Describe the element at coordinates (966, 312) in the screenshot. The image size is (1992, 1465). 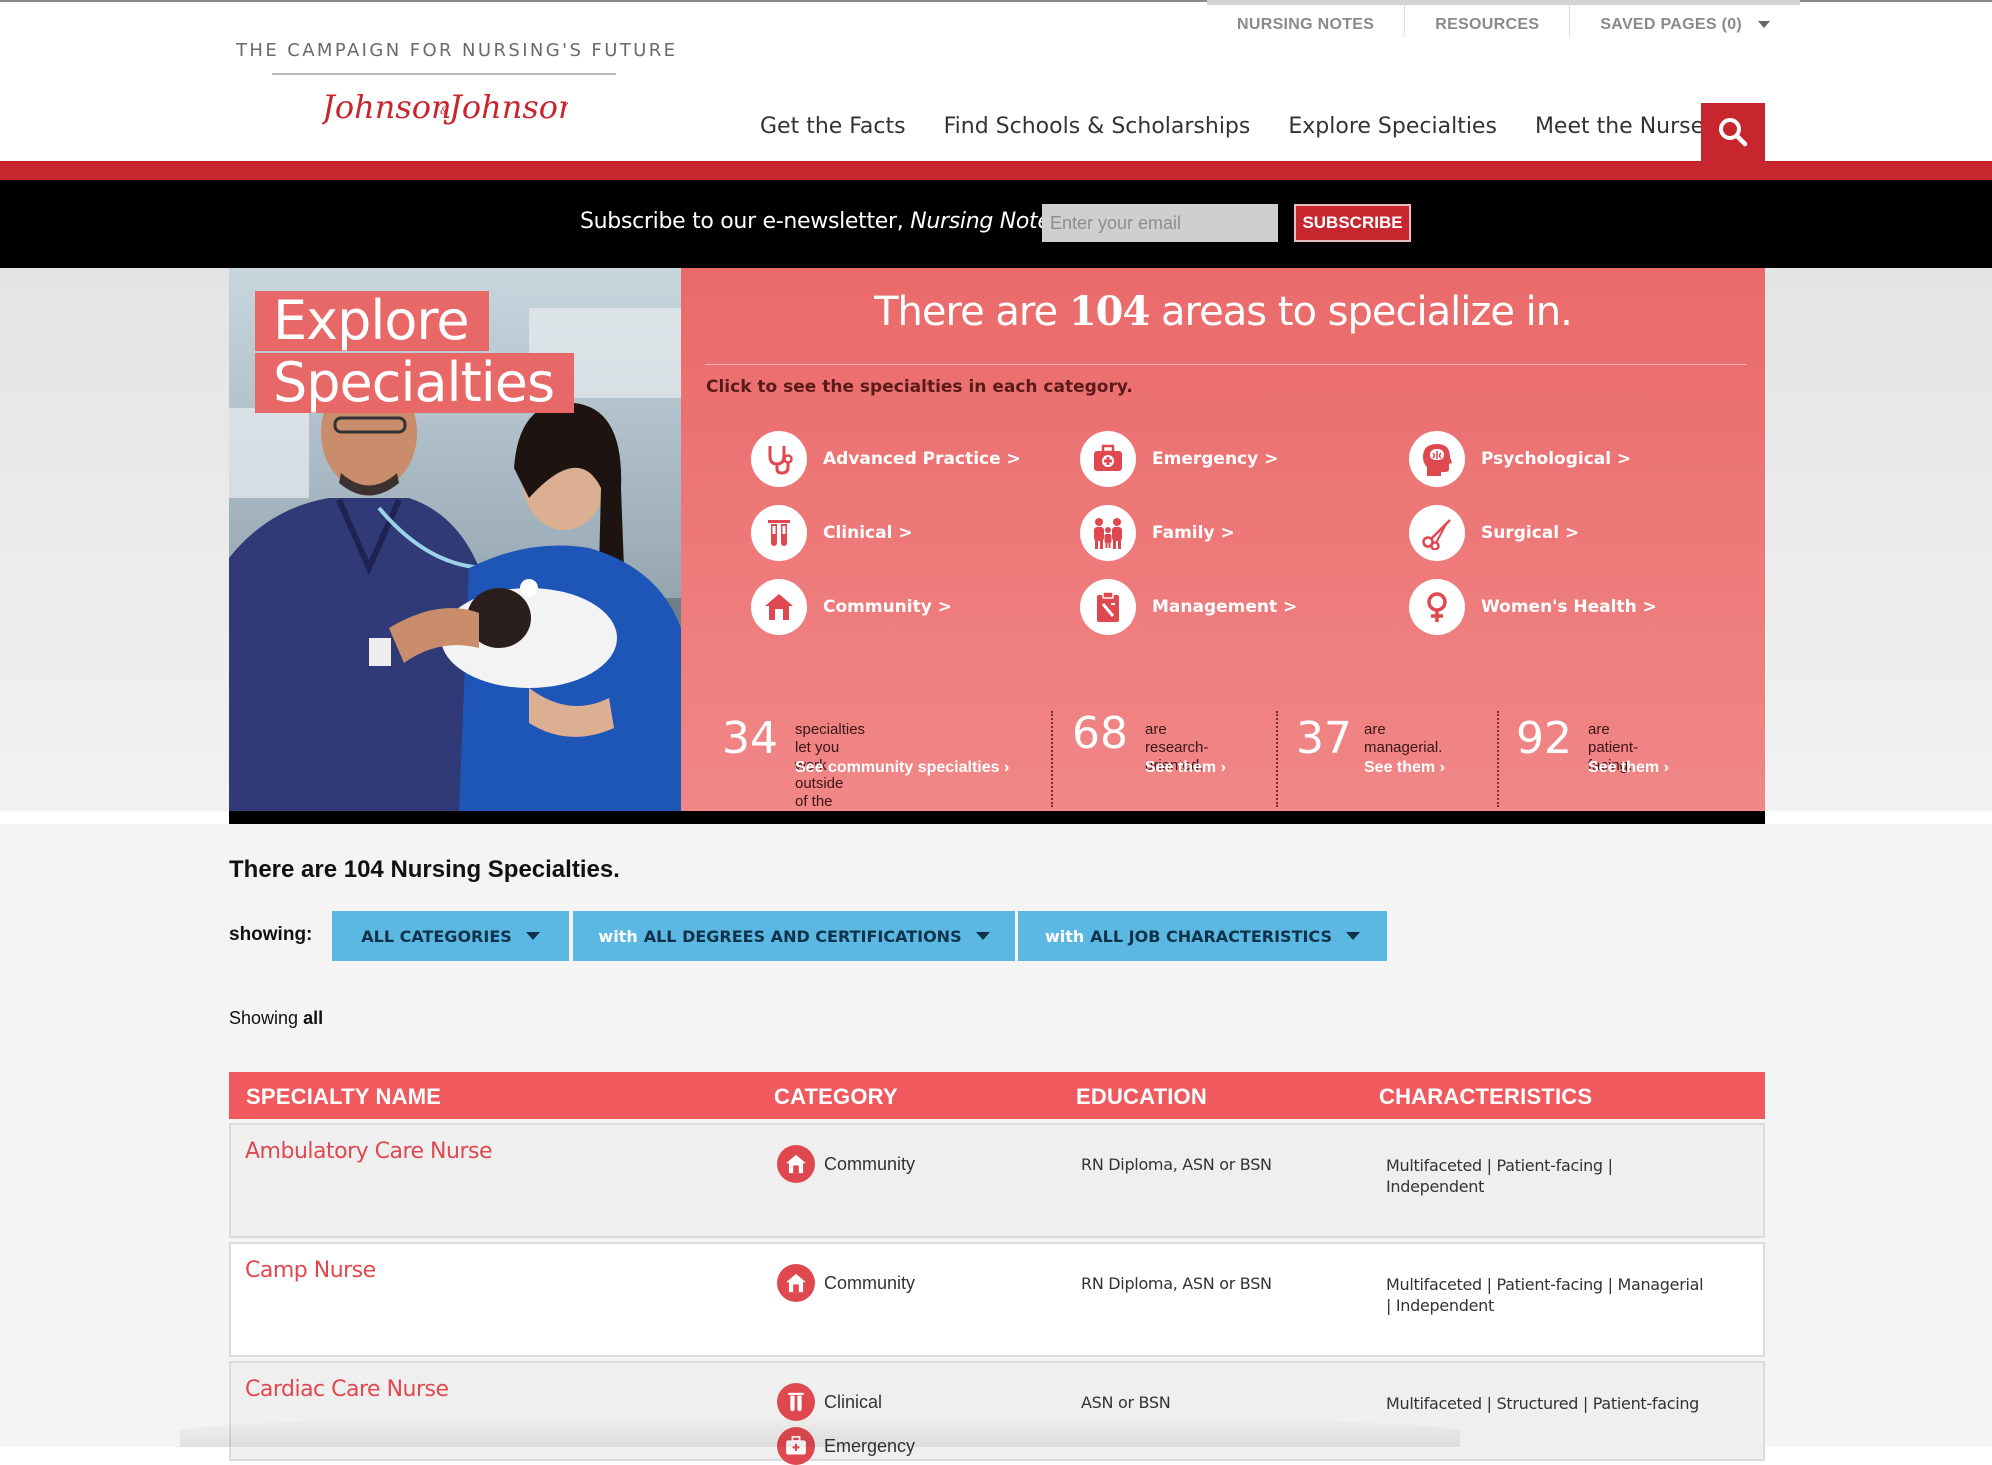
I see `headline-pre: There are` at that location.